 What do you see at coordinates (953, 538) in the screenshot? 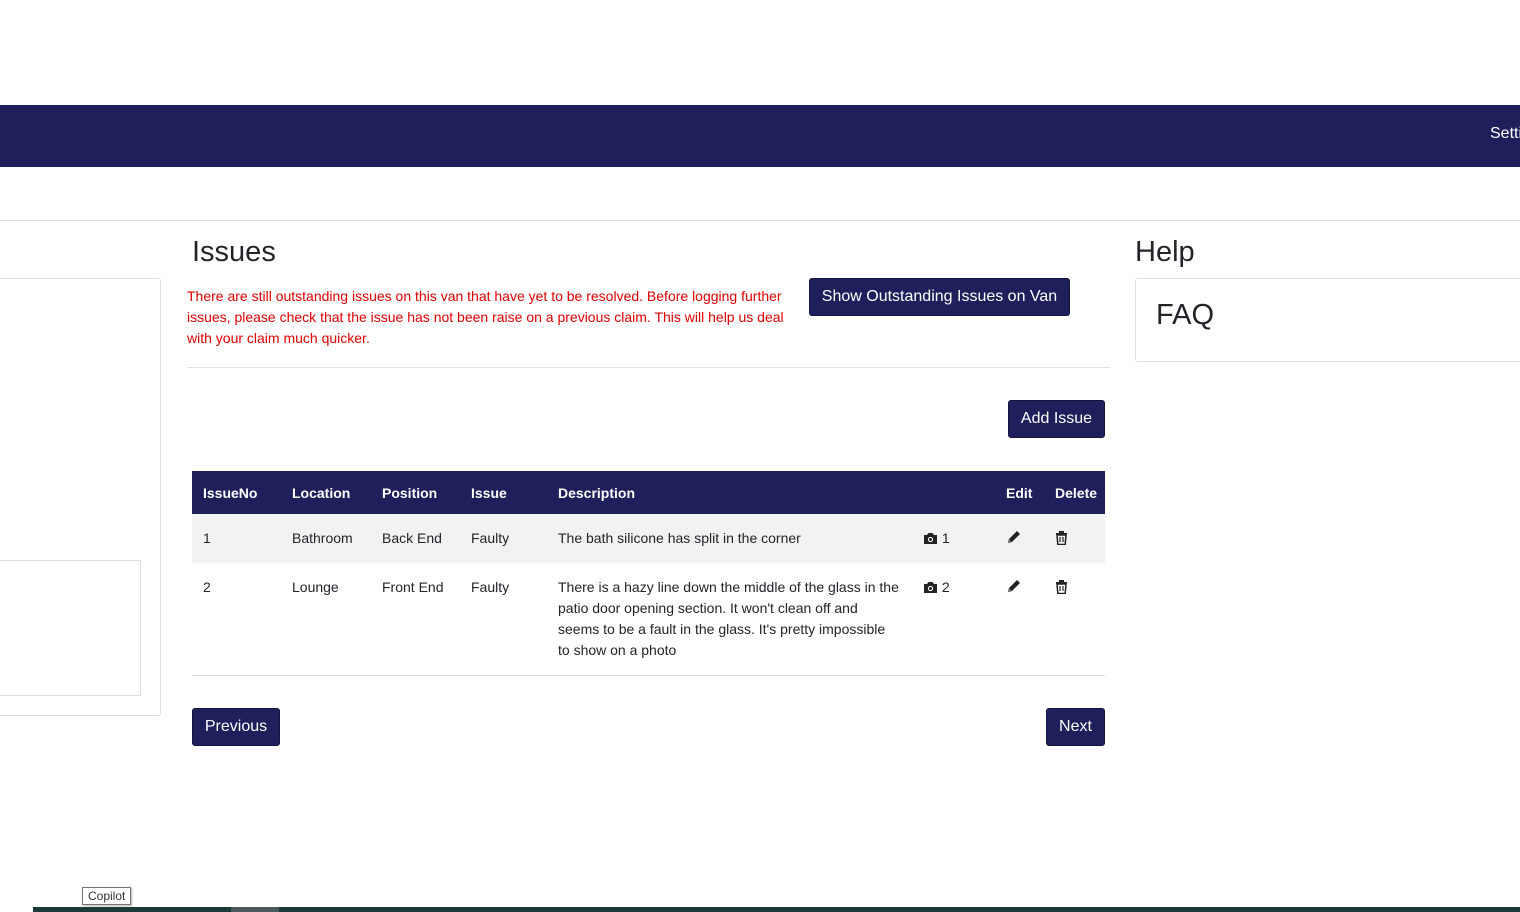
I see `cell-photos: 1` at bounding box center [953, 538].